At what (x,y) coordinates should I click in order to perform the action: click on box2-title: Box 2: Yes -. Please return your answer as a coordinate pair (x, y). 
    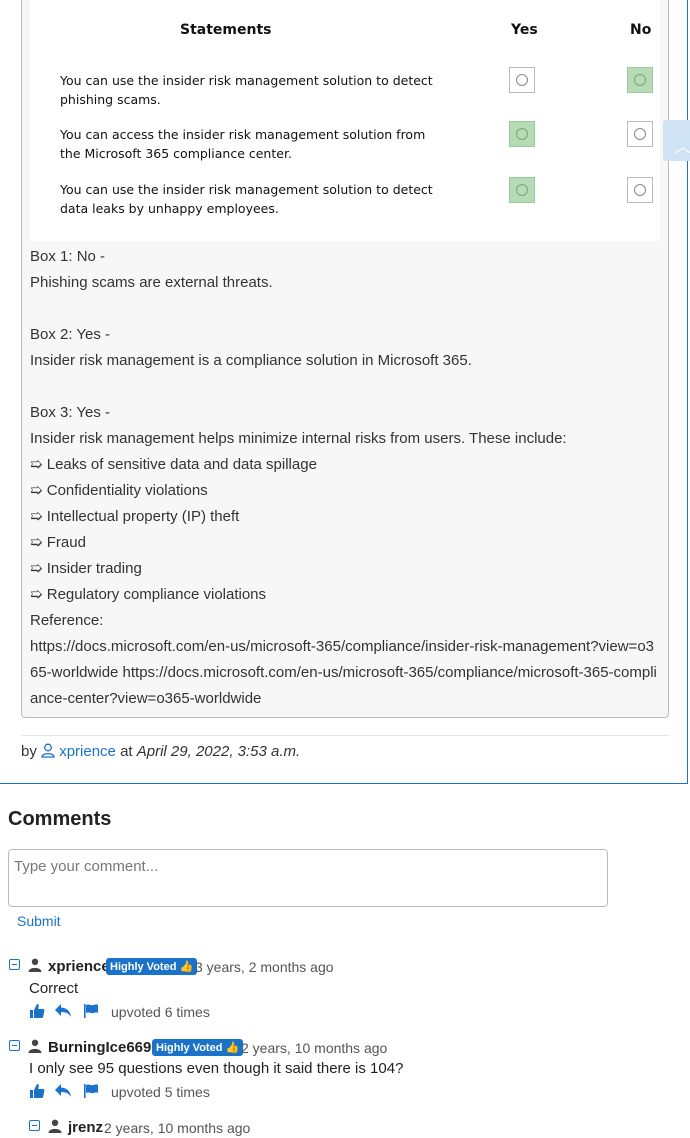
    Looking at the image, I should click on (70, 334).